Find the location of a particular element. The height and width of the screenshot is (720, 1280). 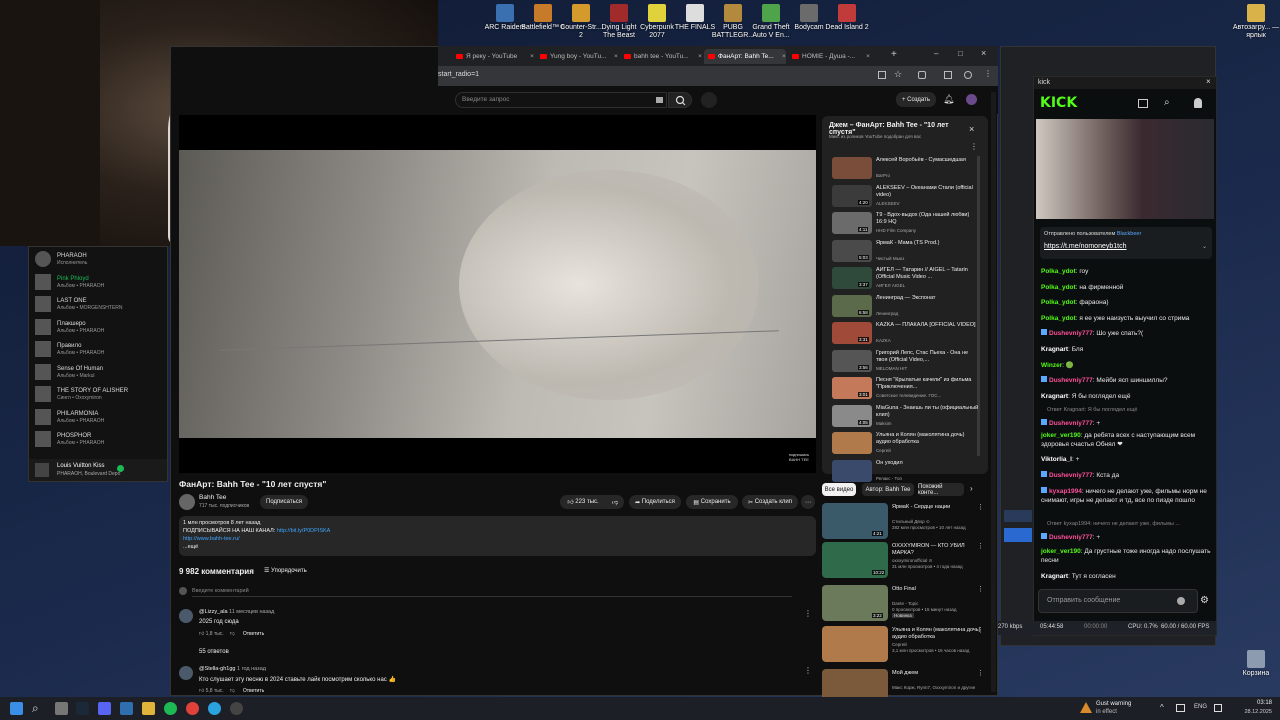

spotify-library-item: LAST ONE Альбом • MORGENSHTERN is located at coordinates (100, 304).